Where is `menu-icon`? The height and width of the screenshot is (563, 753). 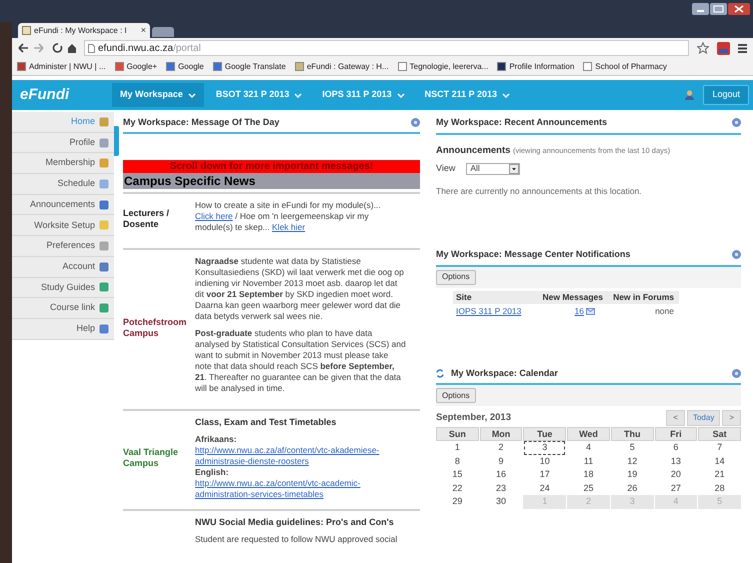 menu-icon is located at coordinates (742, 48).